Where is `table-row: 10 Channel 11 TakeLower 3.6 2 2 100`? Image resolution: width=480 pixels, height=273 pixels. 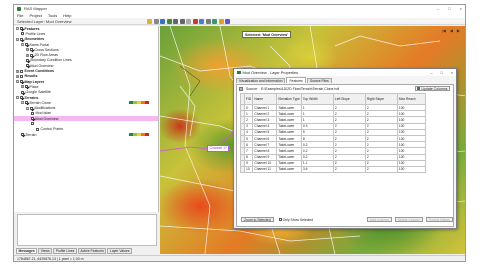
table-row: 10 Channel 11 TakeLower 3.6 2 2 100 is located at coordinates (333, 169).